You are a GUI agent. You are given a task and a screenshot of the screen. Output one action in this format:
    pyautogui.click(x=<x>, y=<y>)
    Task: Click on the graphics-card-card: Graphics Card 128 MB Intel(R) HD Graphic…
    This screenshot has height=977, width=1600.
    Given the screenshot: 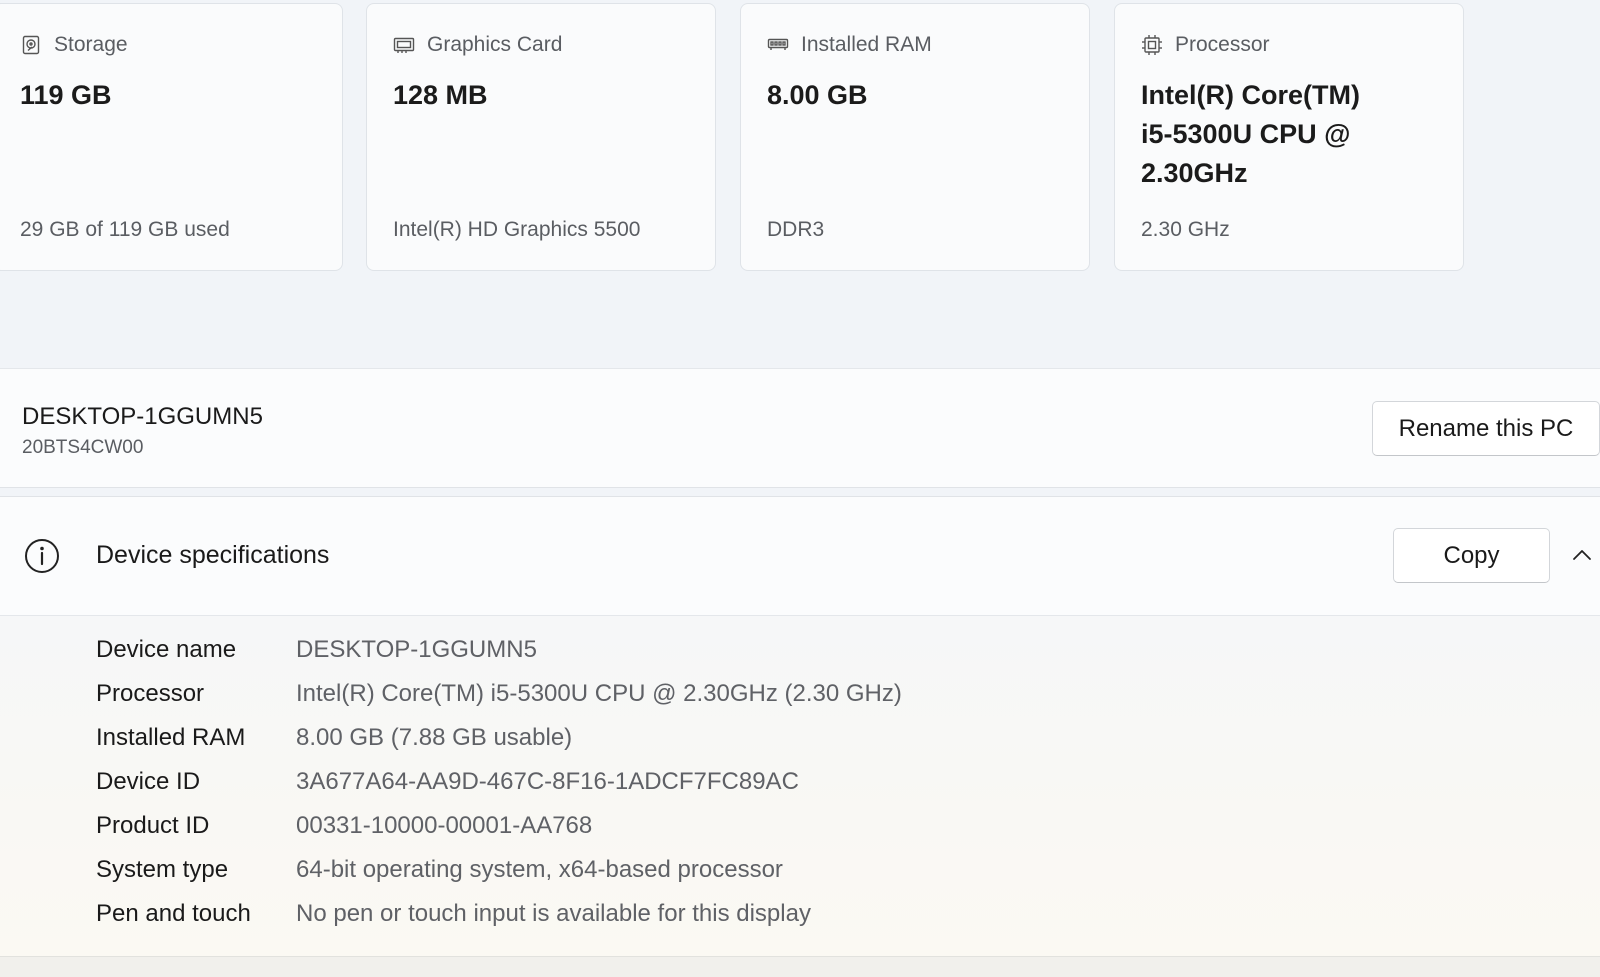 What is the action you would take?
    pyautogui.click(x=541, y=137)
    